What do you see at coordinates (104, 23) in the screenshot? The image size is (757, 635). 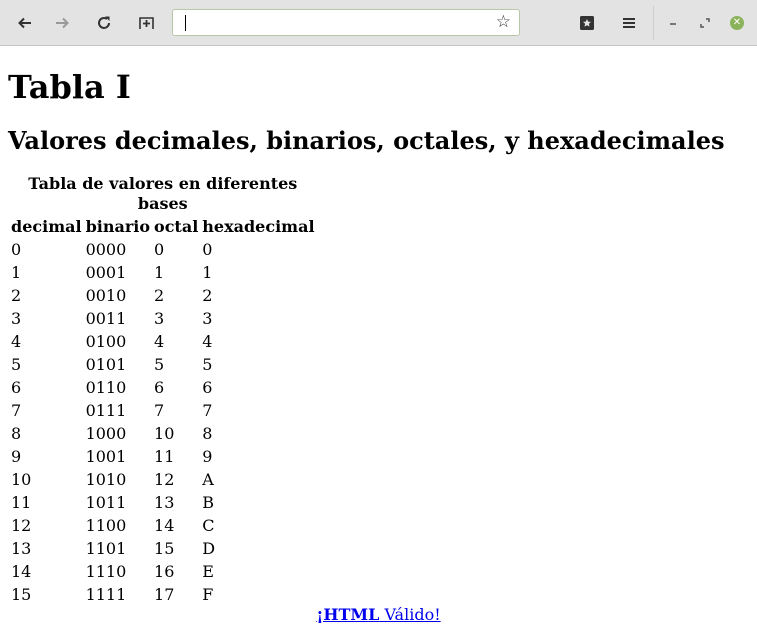 I see `reload-icon` at bounding box center [104, 23].